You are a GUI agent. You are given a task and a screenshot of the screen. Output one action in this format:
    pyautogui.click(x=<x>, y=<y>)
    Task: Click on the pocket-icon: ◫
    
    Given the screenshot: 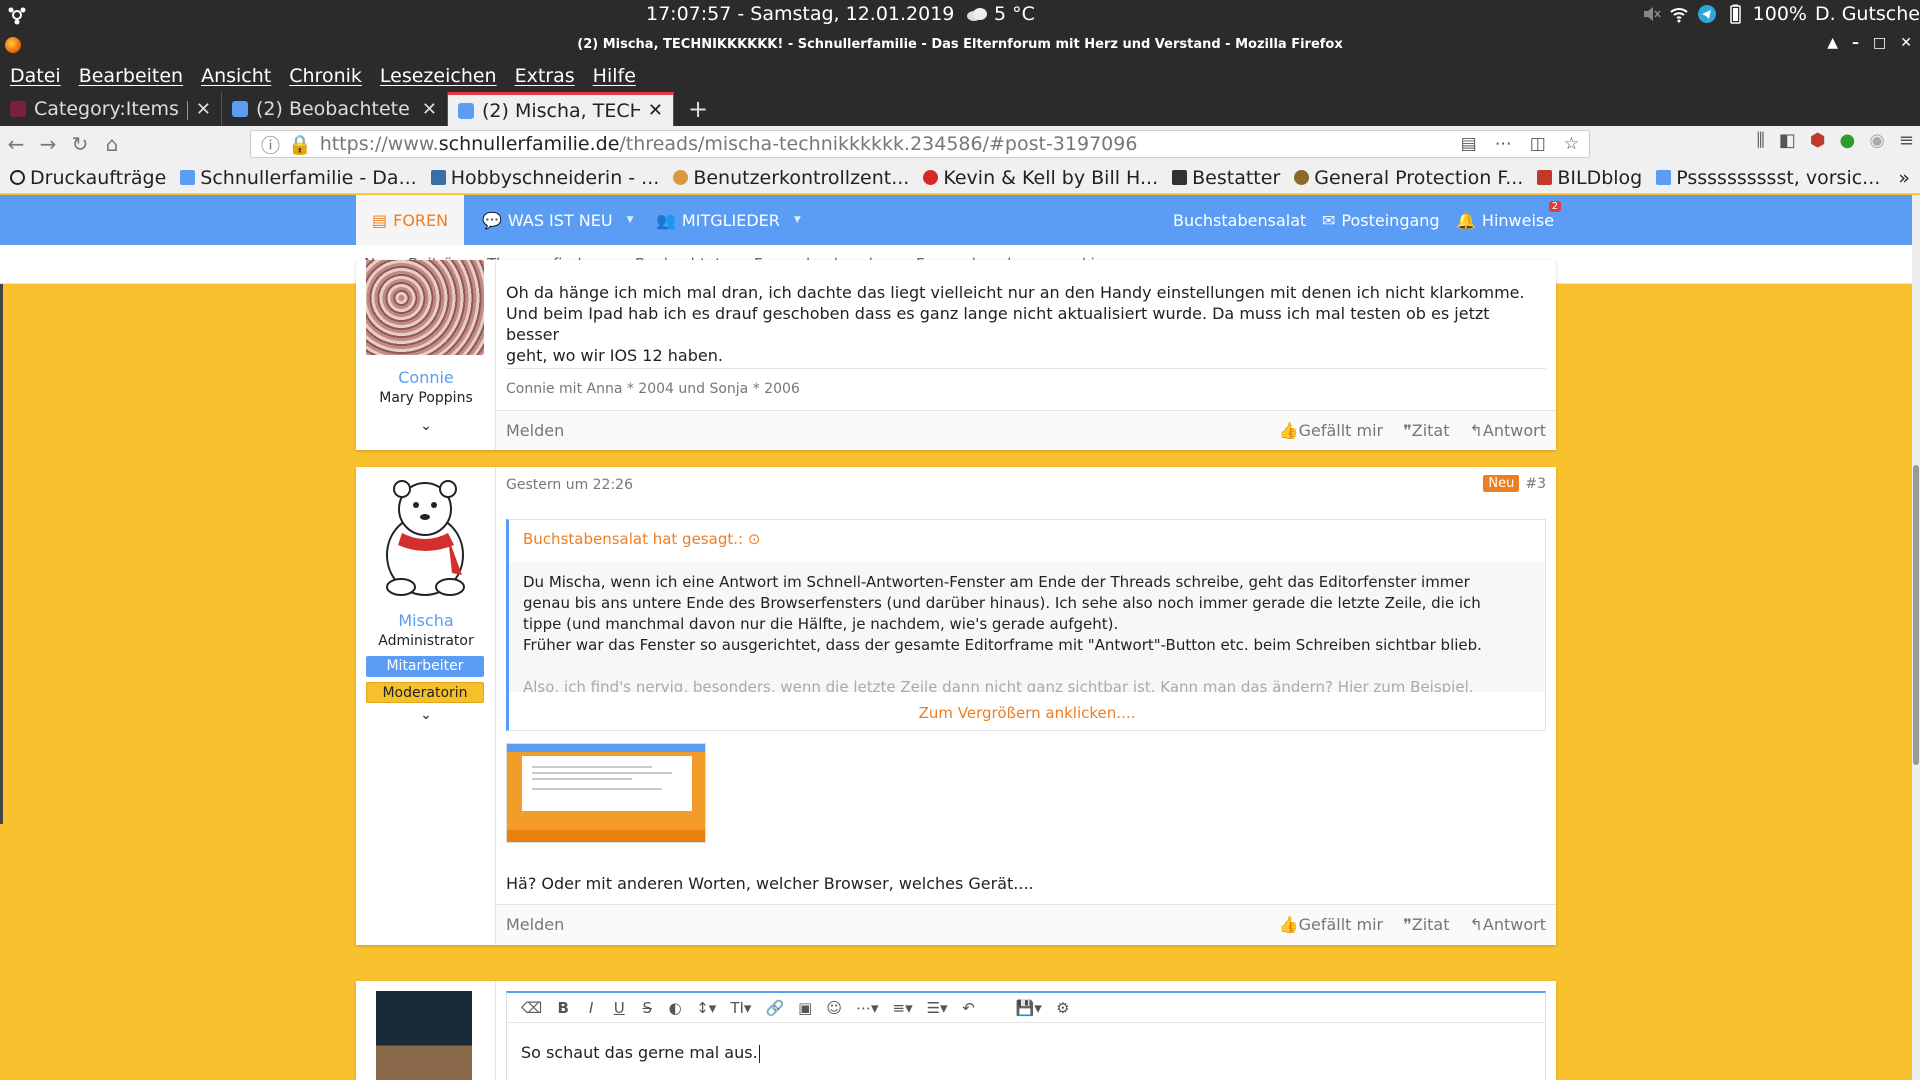 What is the action you would take?
    pyautogui.click(x=1538, y=144)
    